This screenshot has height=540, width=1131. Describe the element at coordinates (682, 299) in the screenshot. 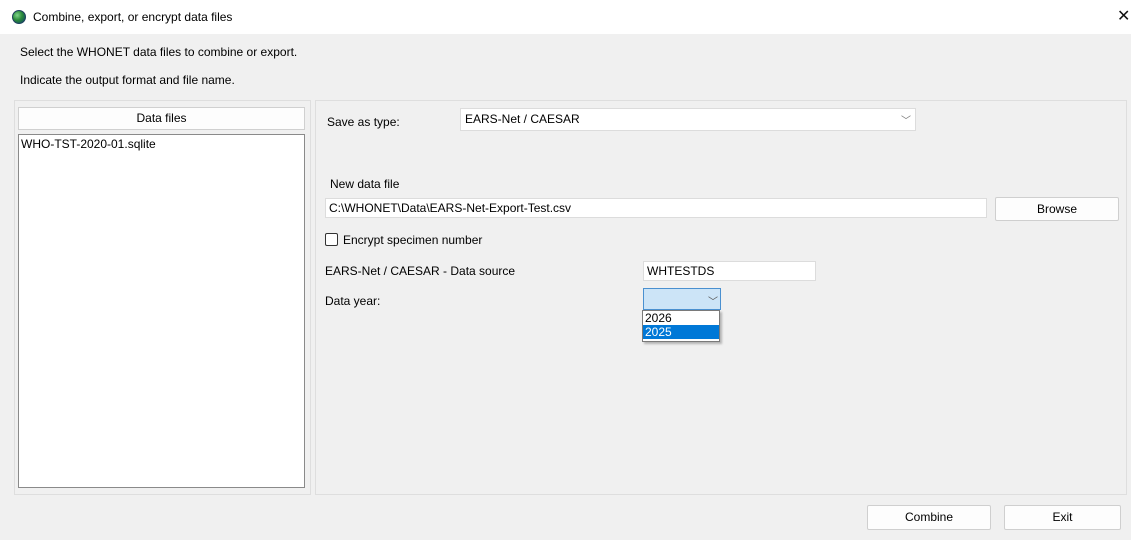

I see `data-year-select: ﹀` at that location.